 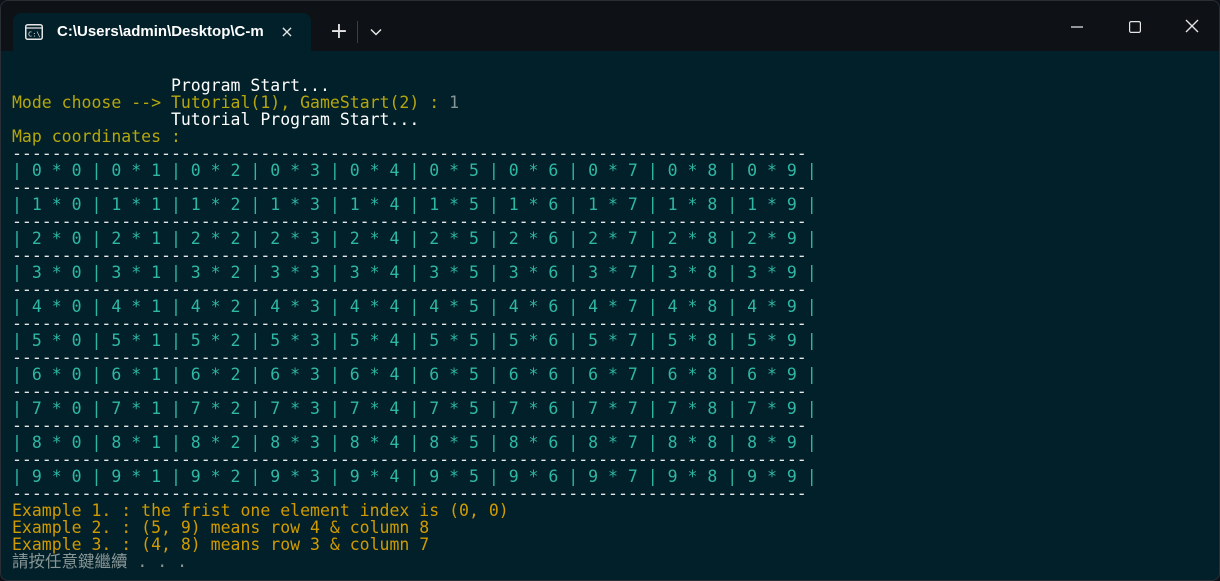 What do you see at coordinates (1135, 26) in the screenshot?
I see `maximize-icon` at bounding box center [1135, 26].